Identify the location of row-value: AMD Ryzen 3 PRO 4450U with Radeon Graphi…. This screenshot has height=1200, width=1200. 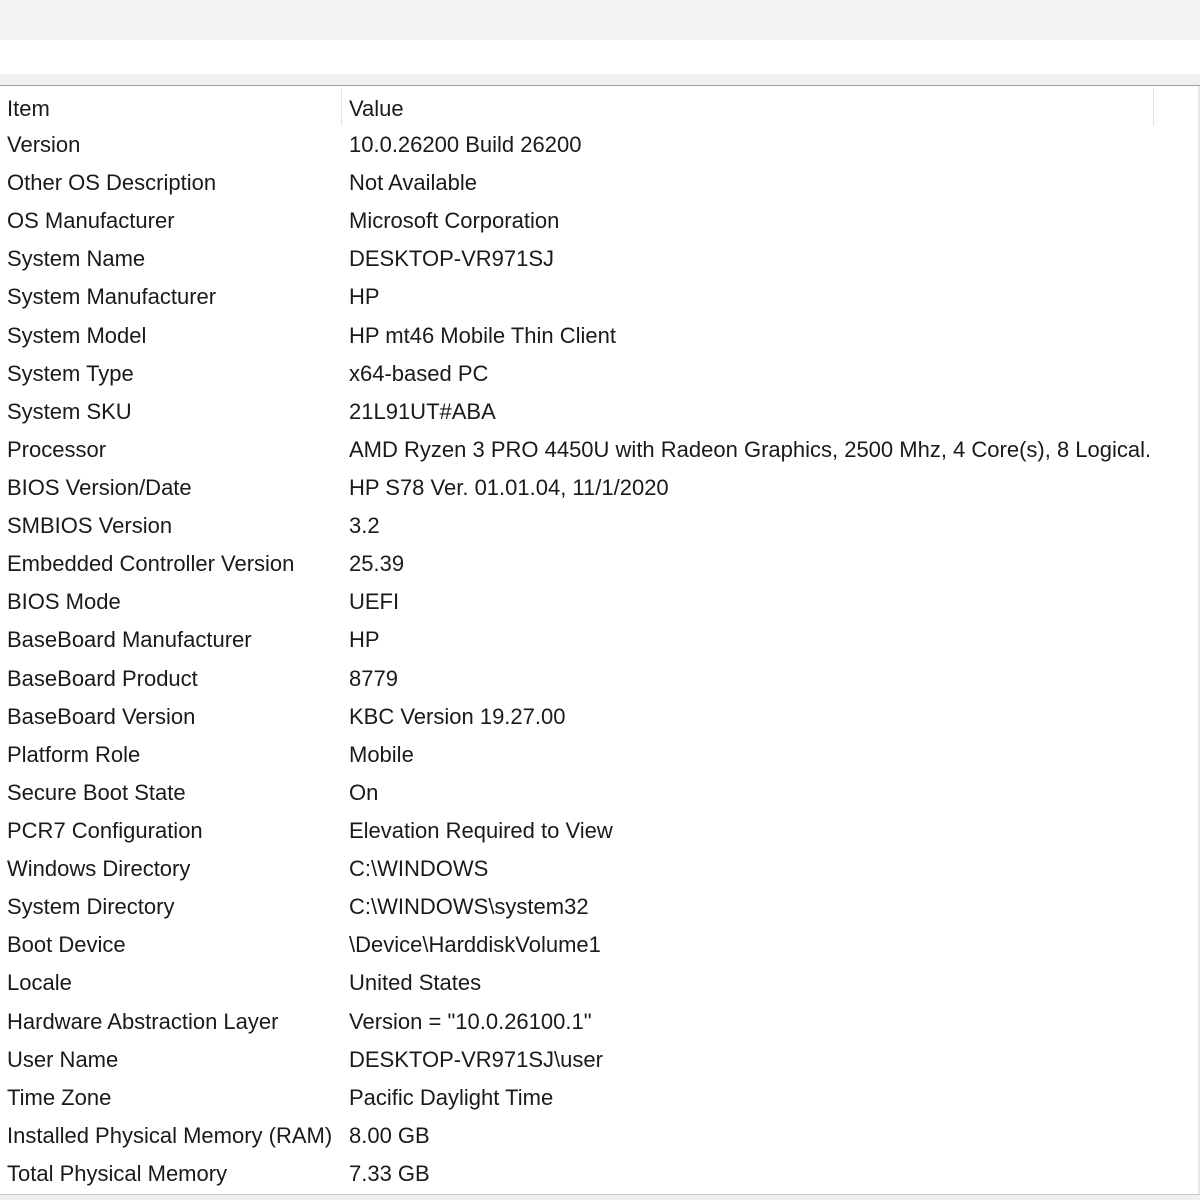
(749, 449).